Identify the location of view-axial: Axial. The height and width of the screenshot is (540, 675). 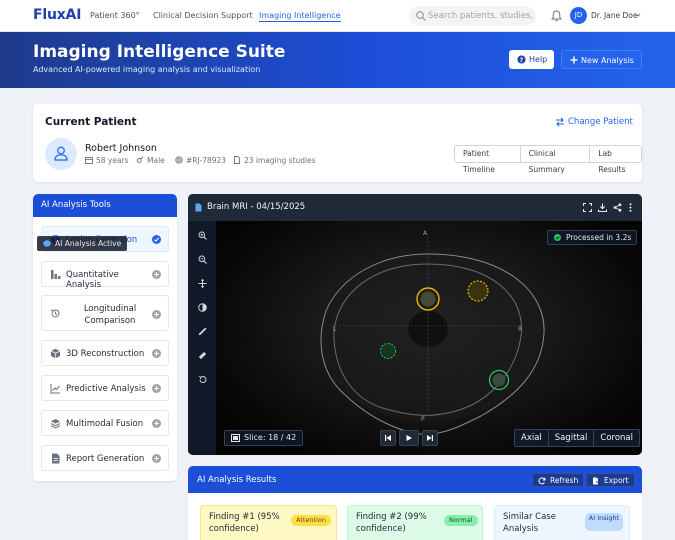
(532, 438).